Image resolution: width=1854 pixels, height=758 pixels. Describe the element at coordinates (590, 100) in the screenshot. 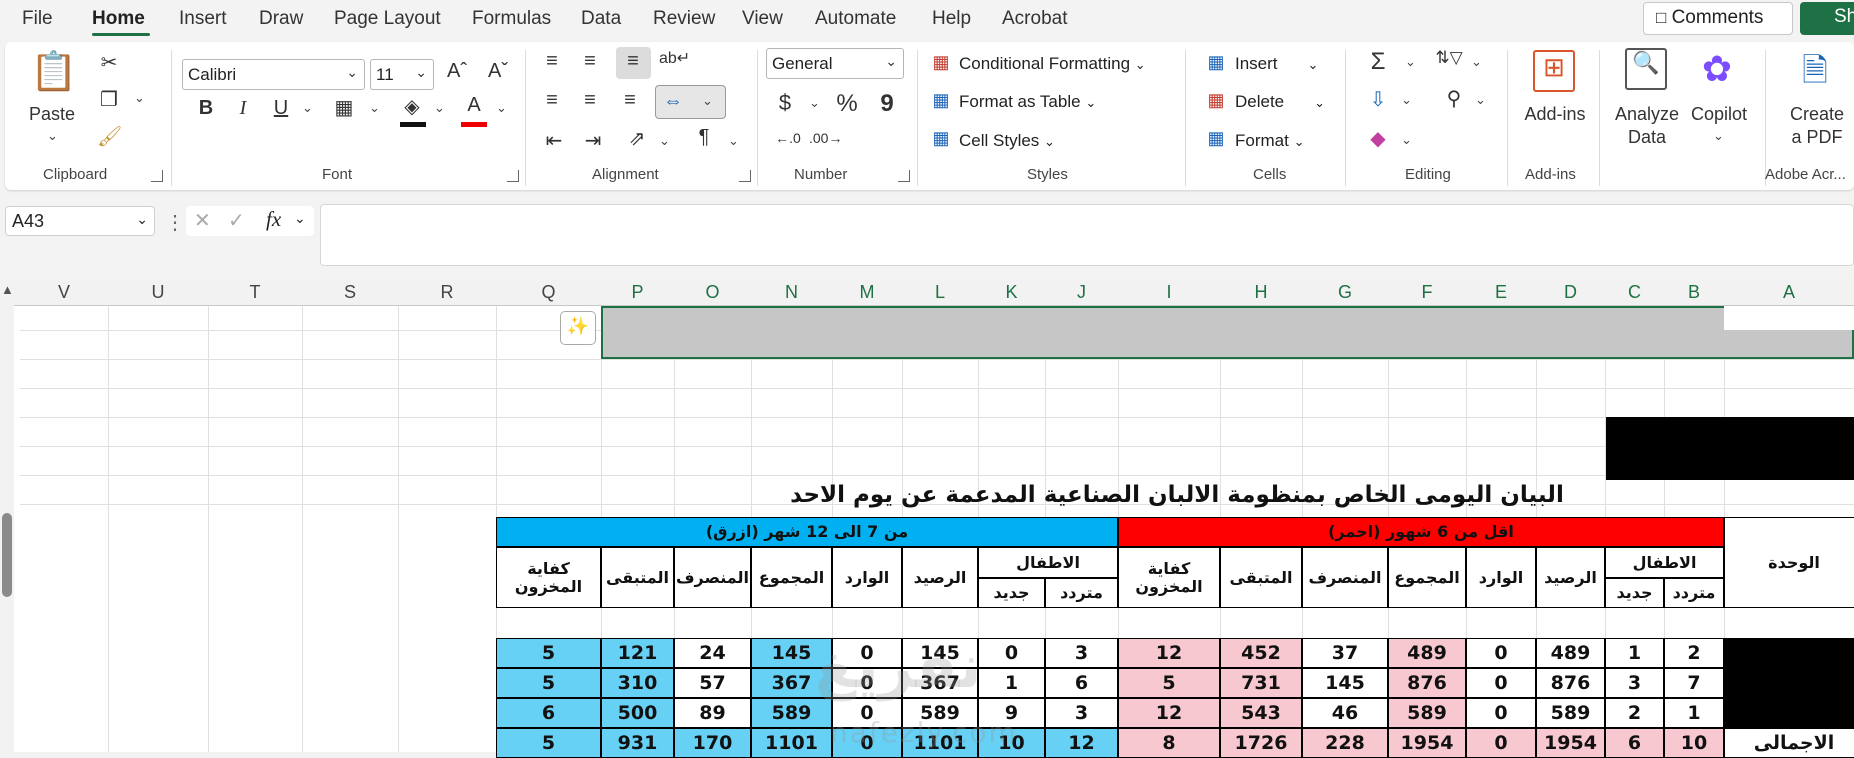

I see `align-center-icon: ≡` at that location.